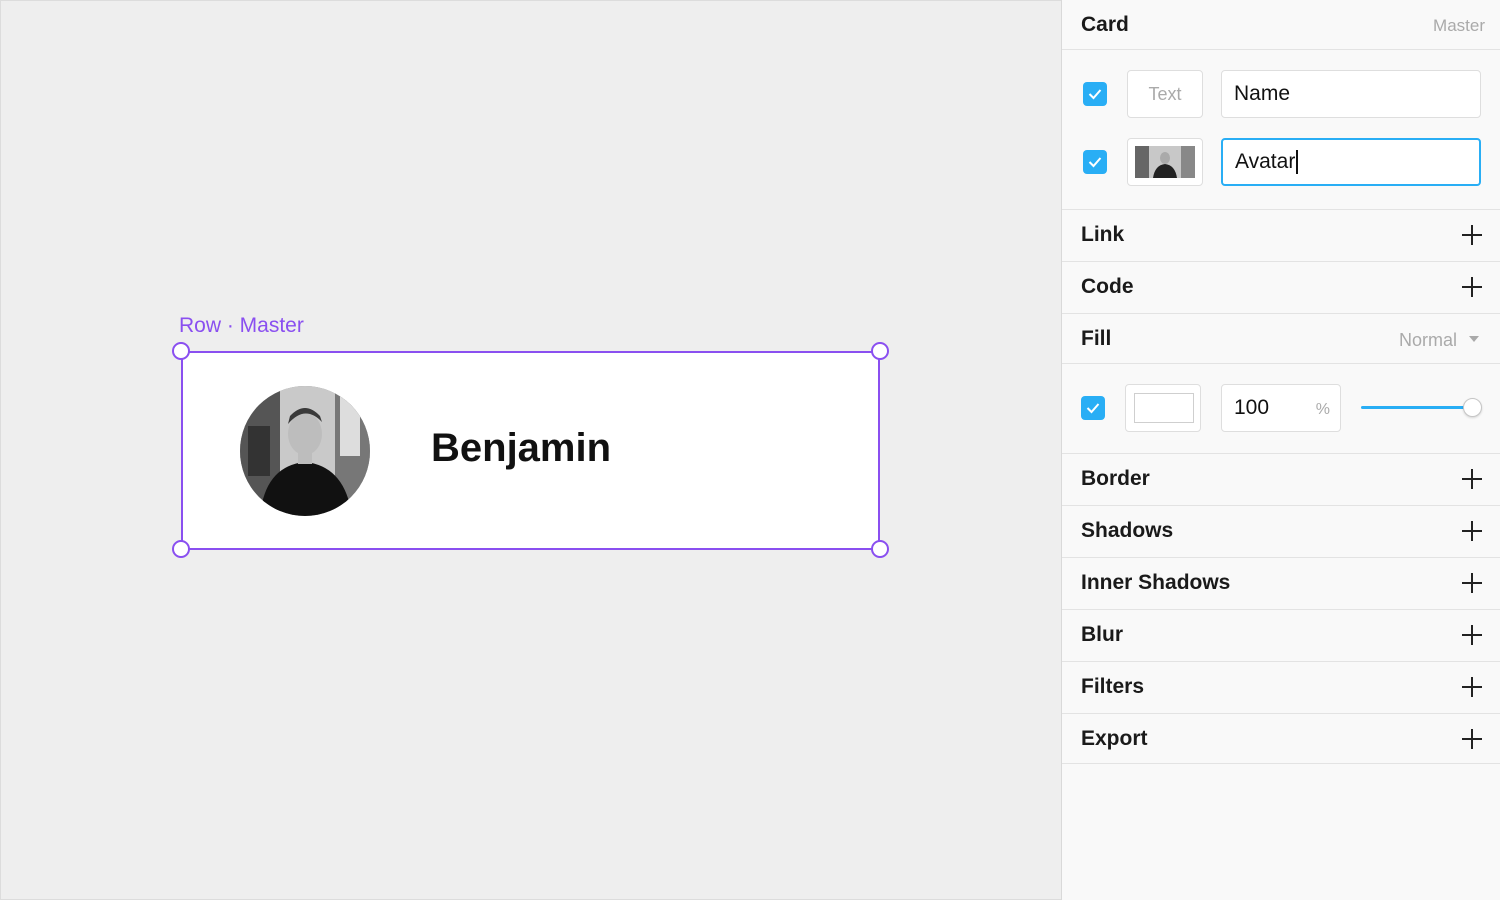  What do you see at coordinates (1252, 407) in the screenshot?
I see `fill-opacity-value: 100` at bounding box center [1252, 407].